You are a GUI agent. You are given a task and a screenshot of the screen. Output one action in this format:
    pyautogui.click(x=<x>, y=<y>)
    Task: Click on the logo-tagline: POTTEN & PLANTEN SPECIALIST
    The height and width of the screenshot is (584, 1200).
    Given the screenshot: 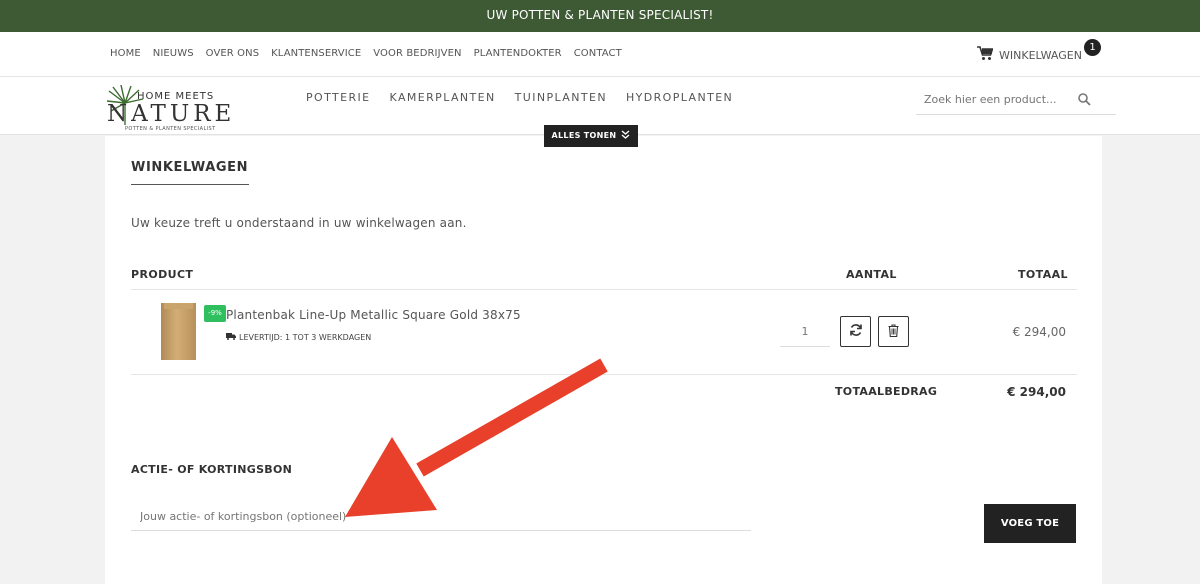 What is the action you would take?
    pyautogui.click(x=170, y=129)
    